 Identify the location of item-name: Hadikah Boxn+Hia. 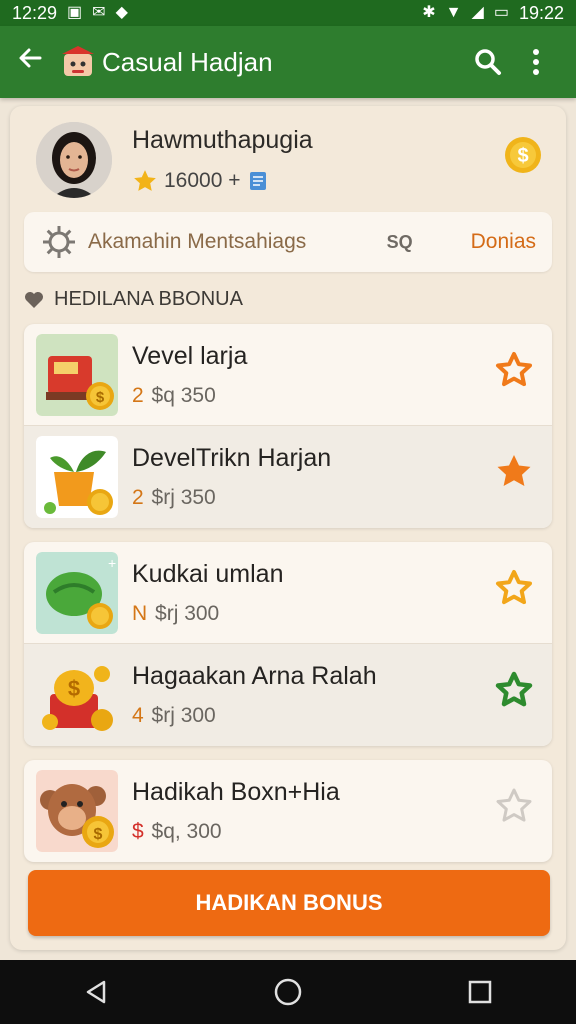
(236, 792).